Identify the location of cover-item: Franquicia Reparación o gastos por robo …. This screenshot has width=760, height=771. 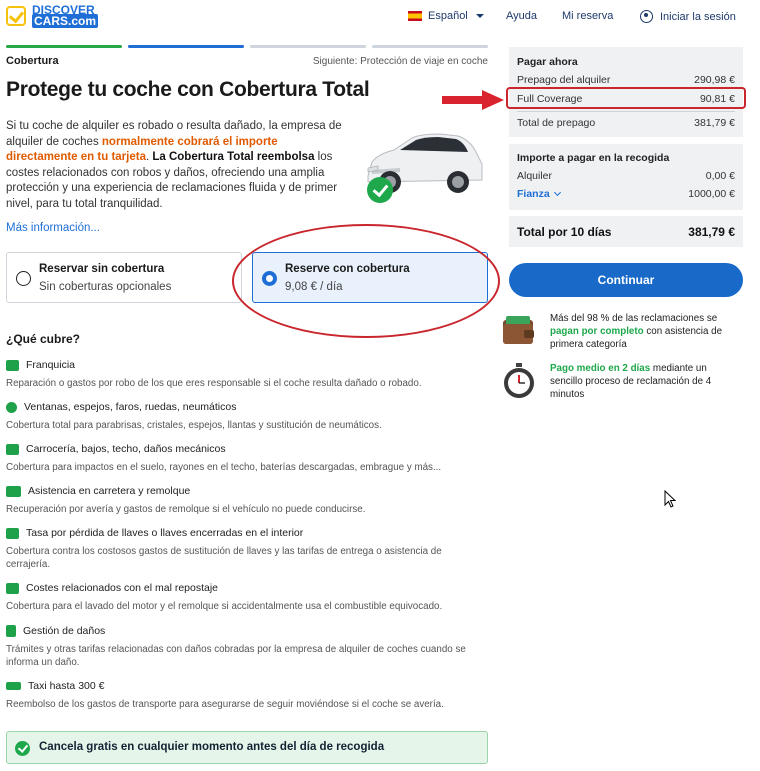
(246, 374).